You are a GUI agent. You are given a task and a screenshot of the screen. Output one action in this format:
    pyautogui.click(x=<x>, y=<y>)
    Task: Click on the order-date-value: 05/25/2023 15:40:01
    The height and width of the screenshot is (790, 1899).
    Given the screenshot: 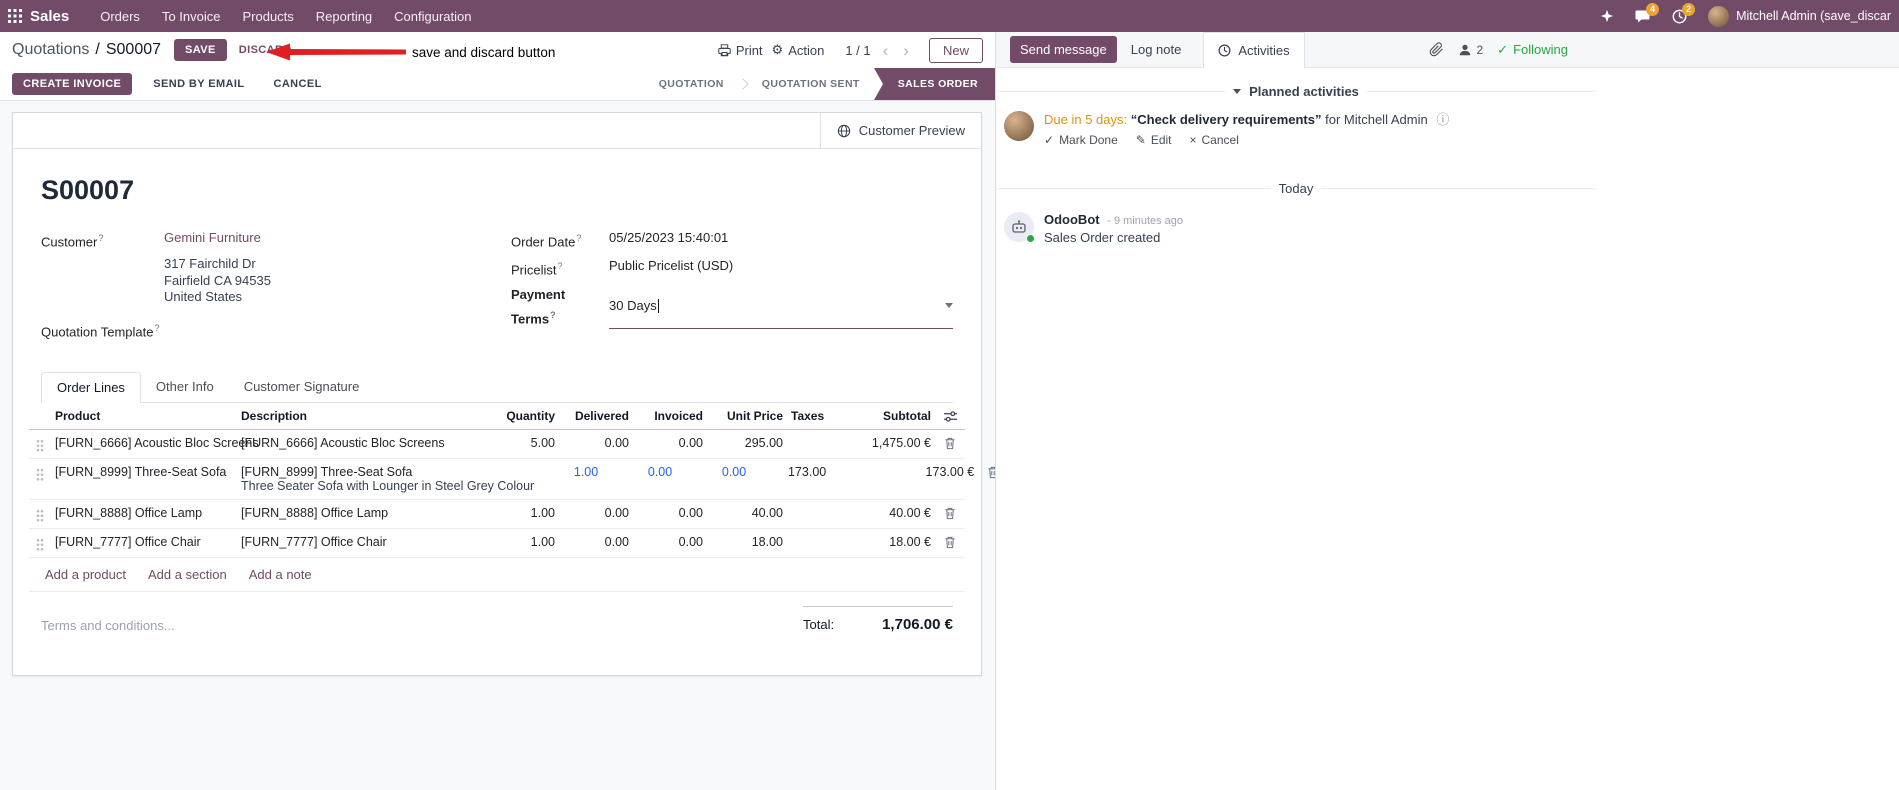 What is the action you would take?
    pyautogui.click(x=668, y=240)
    